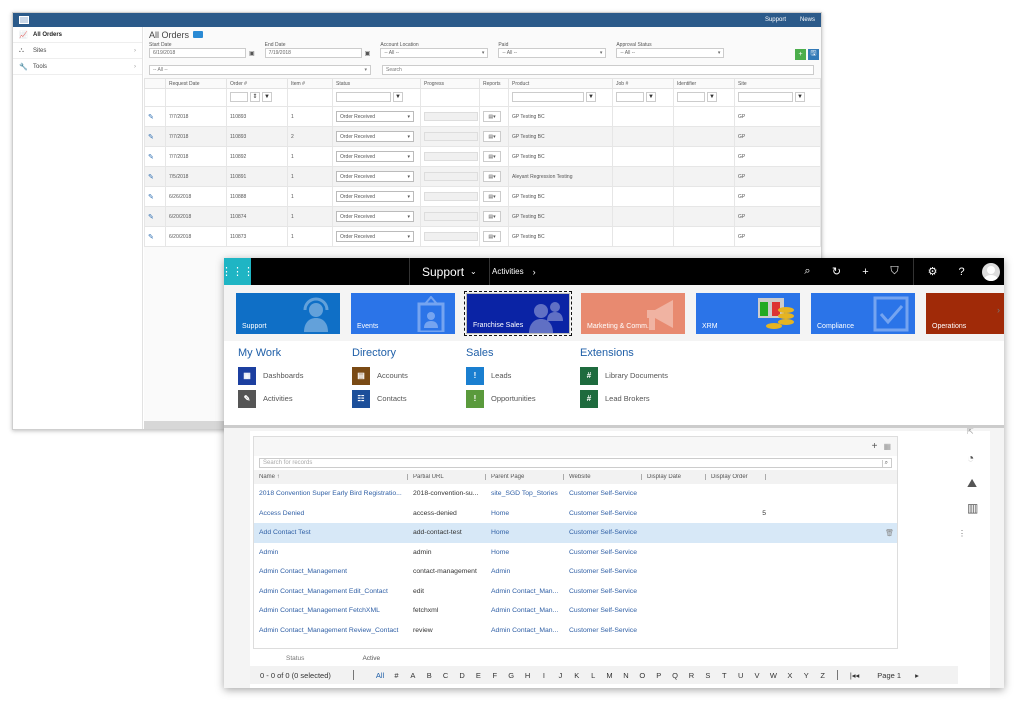  Describe the element at coordinates (548, 96) in the screenshot. I see `product-filter-input` at that location.